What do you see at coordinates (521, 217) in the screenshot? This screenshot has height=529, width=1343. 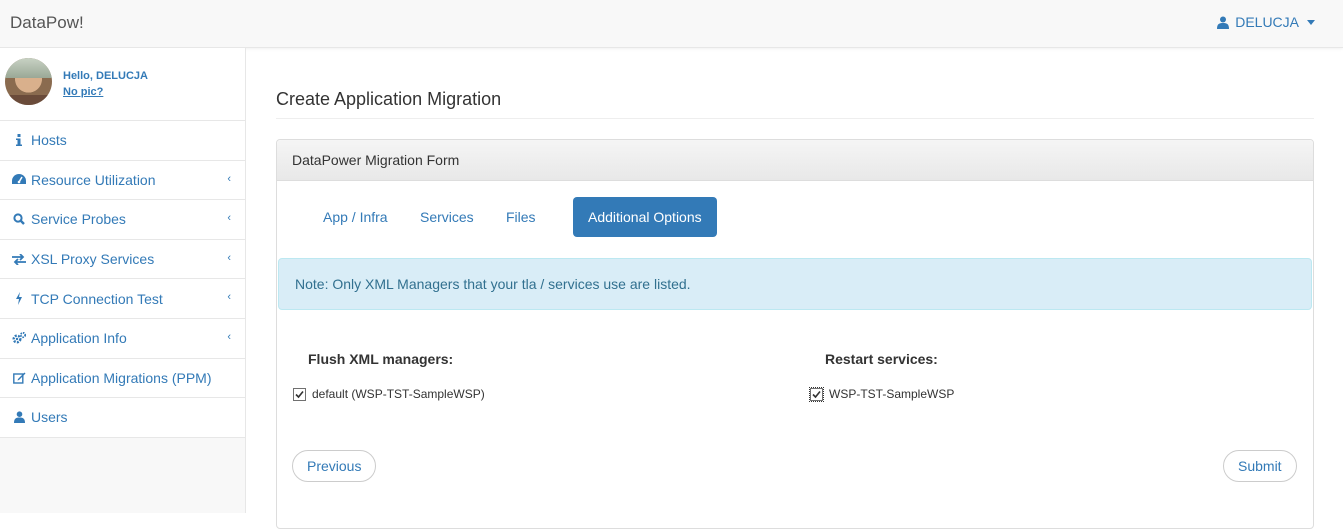 I see `tab-files: Files` at bounding box center [521, 217].